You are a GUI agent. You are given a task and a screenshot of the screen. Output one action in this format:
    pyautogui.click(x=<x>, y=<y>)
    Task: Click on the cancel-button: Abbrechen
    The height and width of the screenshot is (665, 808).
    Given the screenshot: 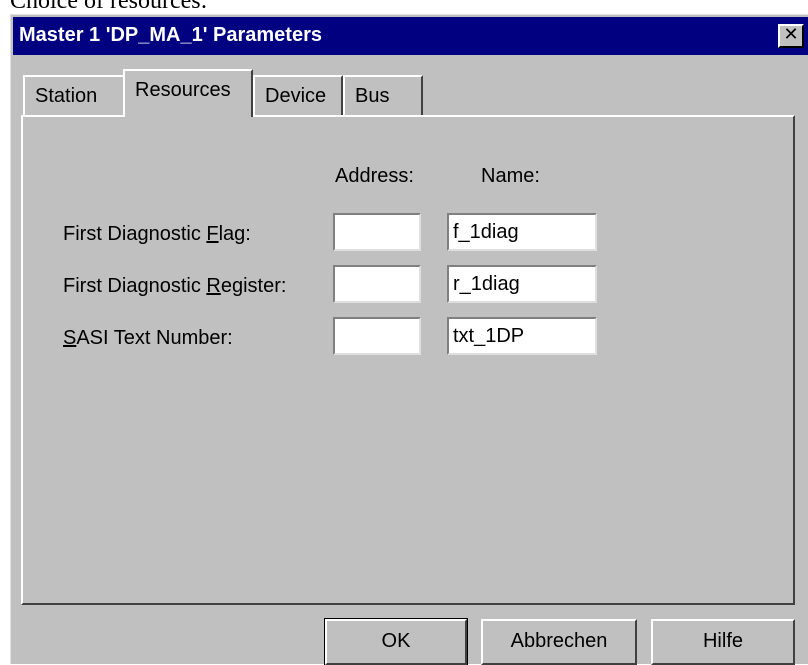 What is the action you would take?
    pyautogui.click(x=559, y=642)
    